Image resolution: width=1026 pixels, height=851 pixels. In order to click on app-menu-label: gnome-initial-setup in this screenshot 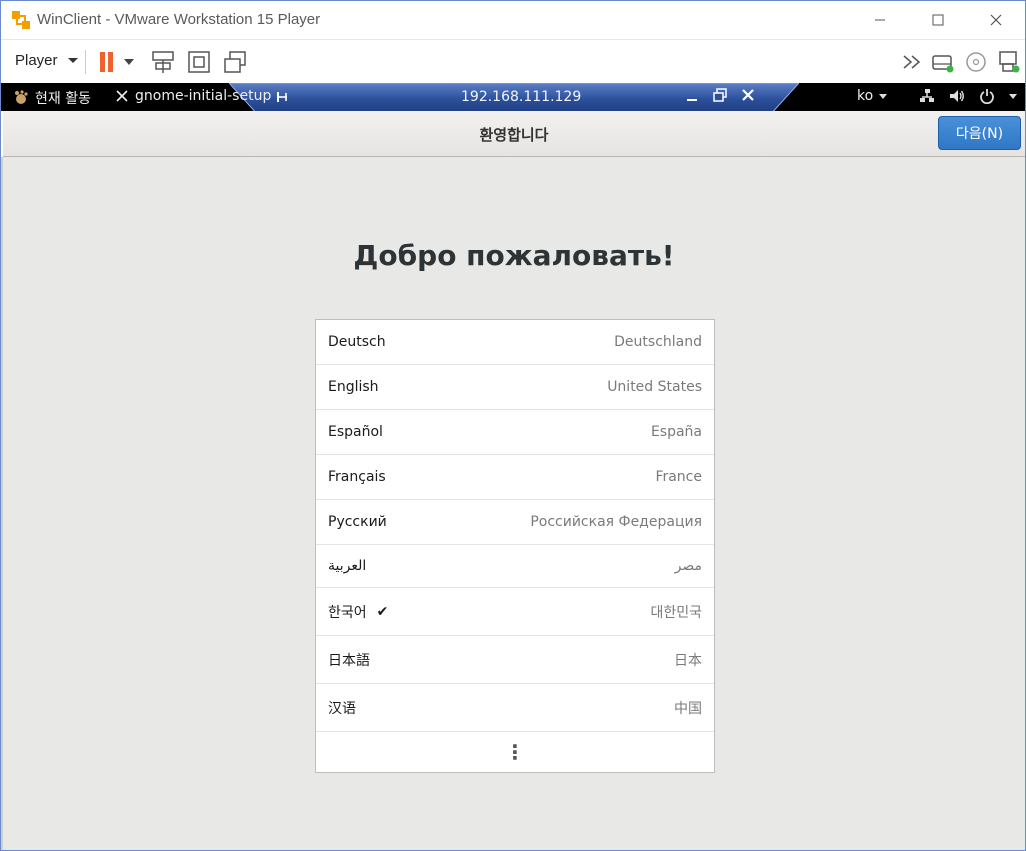, I will do `click(203, 96)`.